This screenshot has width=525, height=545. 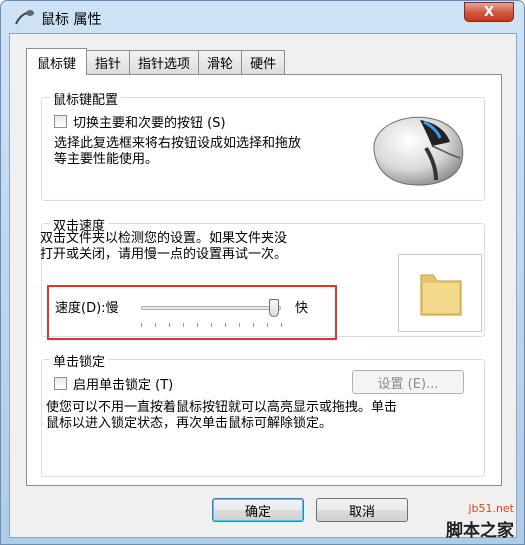 I want to click on double-click-description-line1: 双击文件夹以检测您的设置。如果文件夹没, so click(x=164, y=238).